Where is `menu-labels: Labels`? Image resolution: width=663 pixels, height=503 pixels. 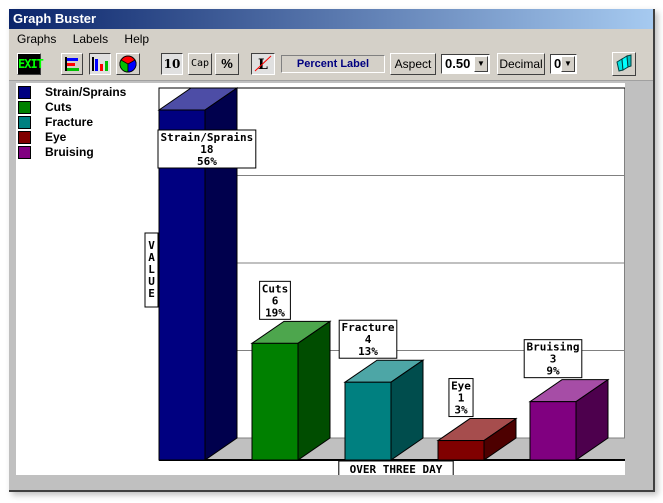 menu-labels: Labels is located at coordinates (90, 39).